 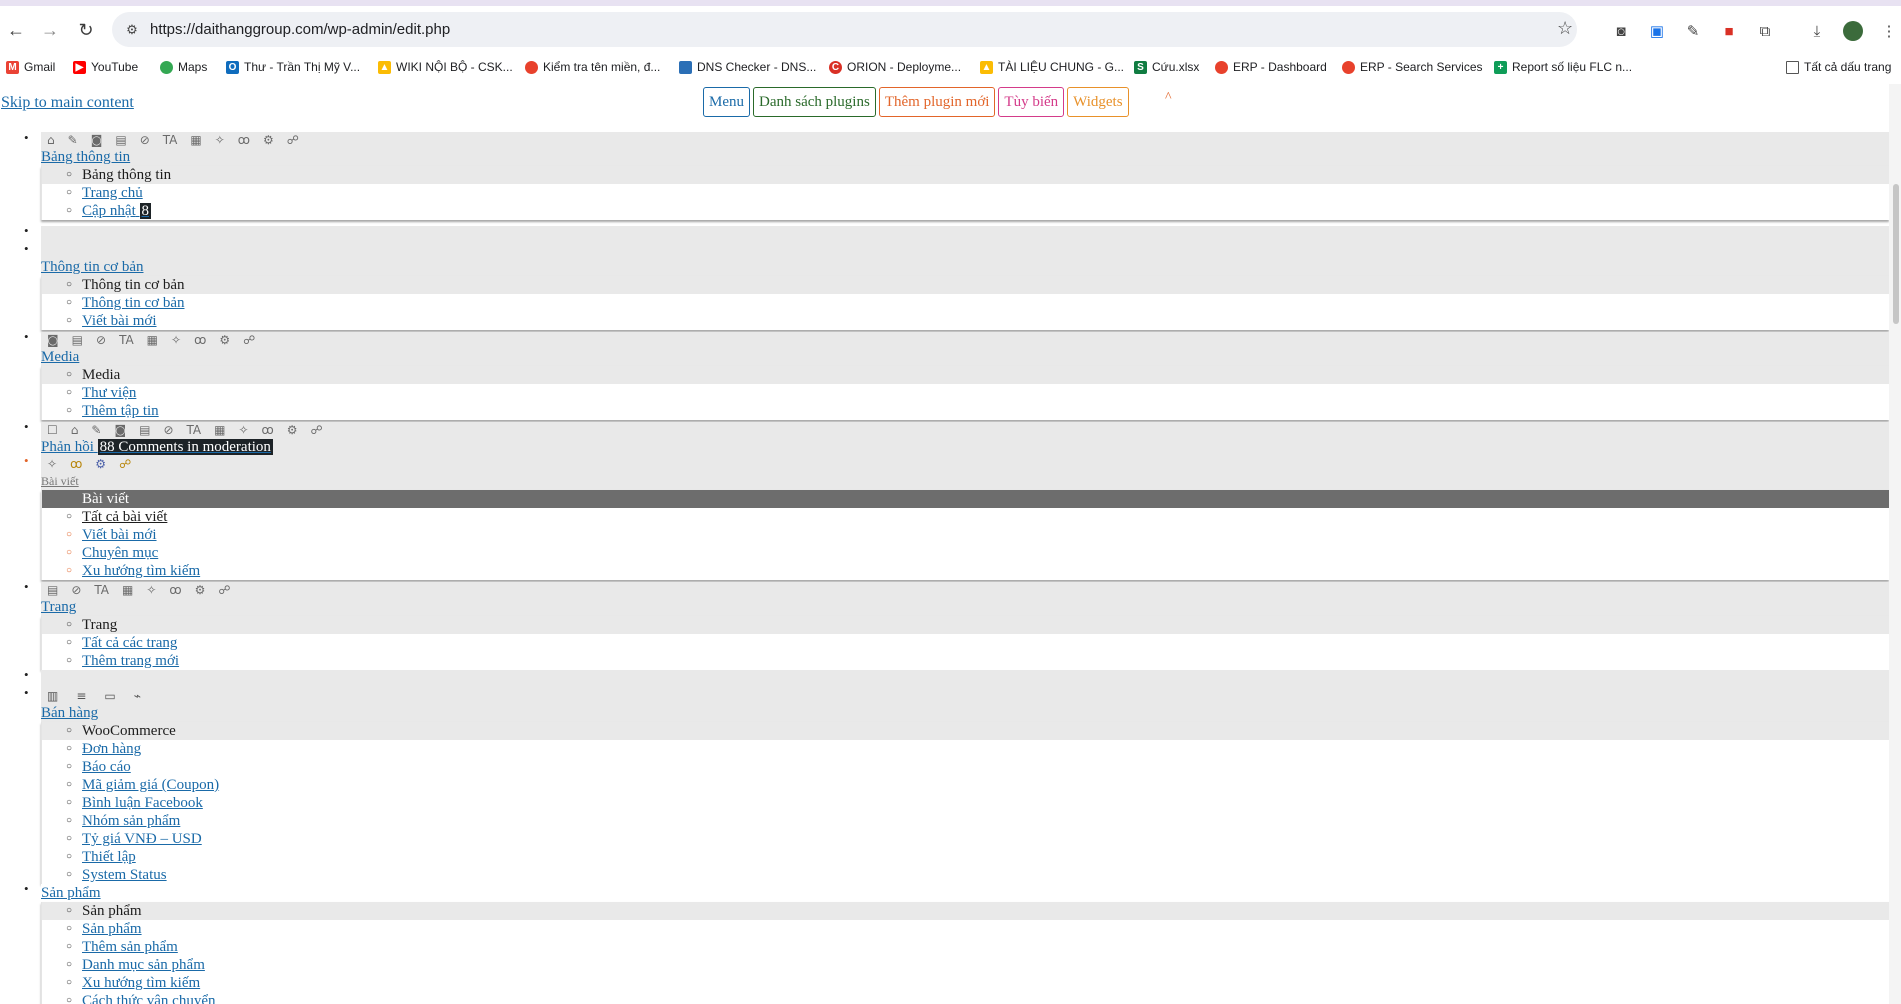 What do you see at coordinates (124, 517) in the screenshot?
I see `submenu-link-all-posts: Tất cả bài viết` at bounding box center [124, 517].